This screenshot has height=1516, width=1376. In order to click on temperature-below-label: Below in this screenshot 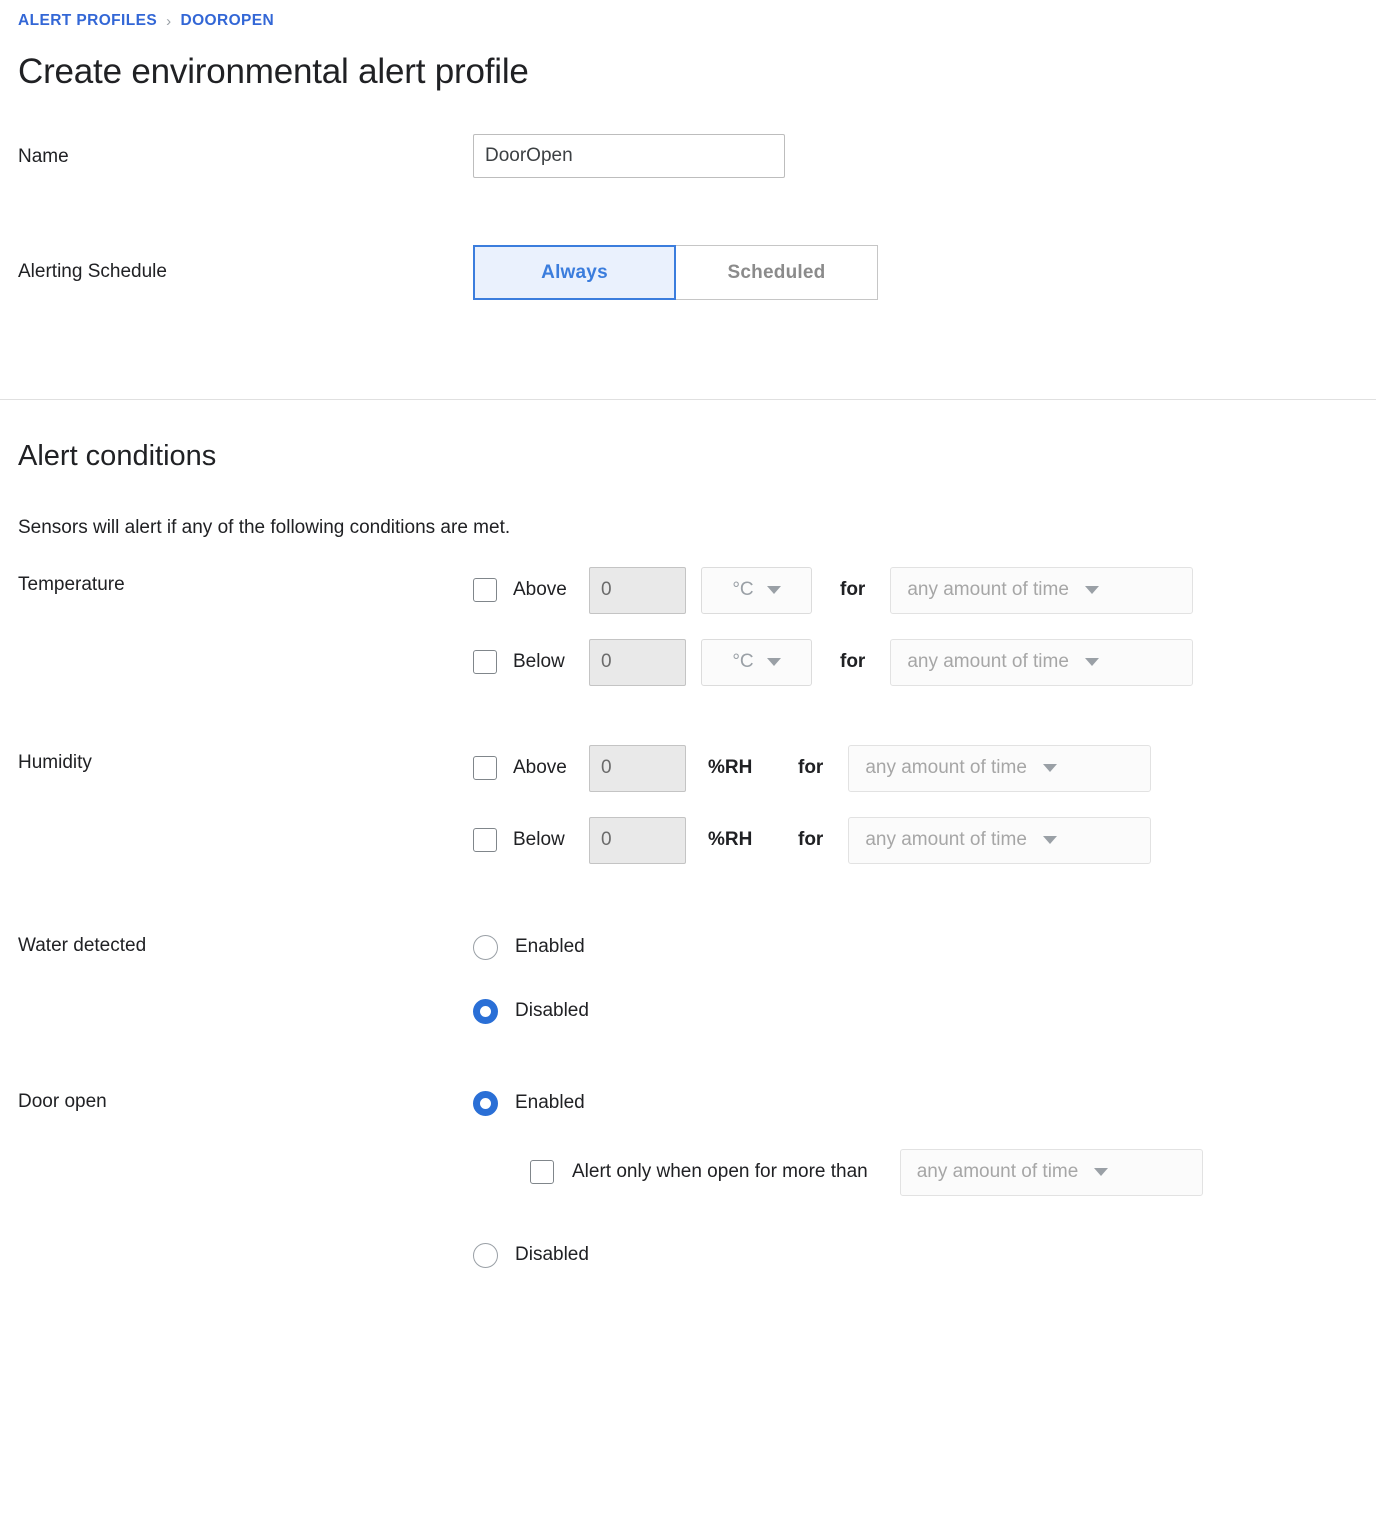, I will do `click(539, 661)`.